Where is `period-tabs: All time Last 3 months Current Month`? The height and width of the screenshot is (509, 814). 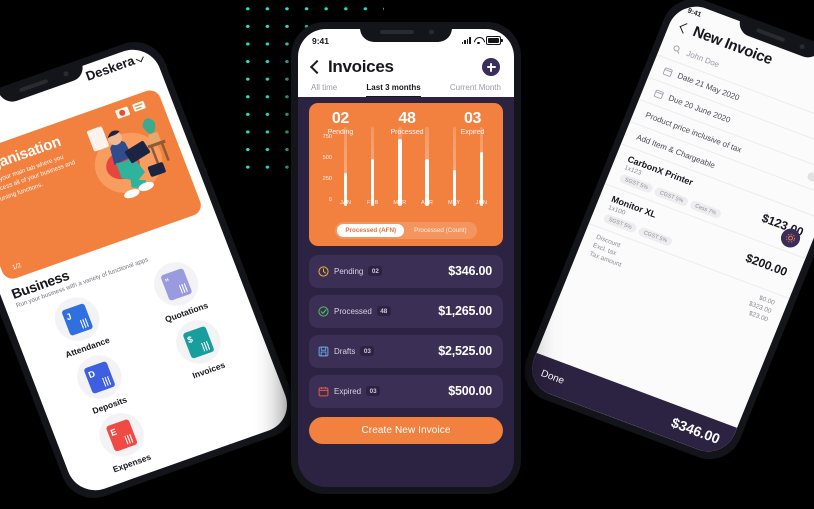 period-tabs: All time Last 3 months Current Month is located at coordinates (406, 87).